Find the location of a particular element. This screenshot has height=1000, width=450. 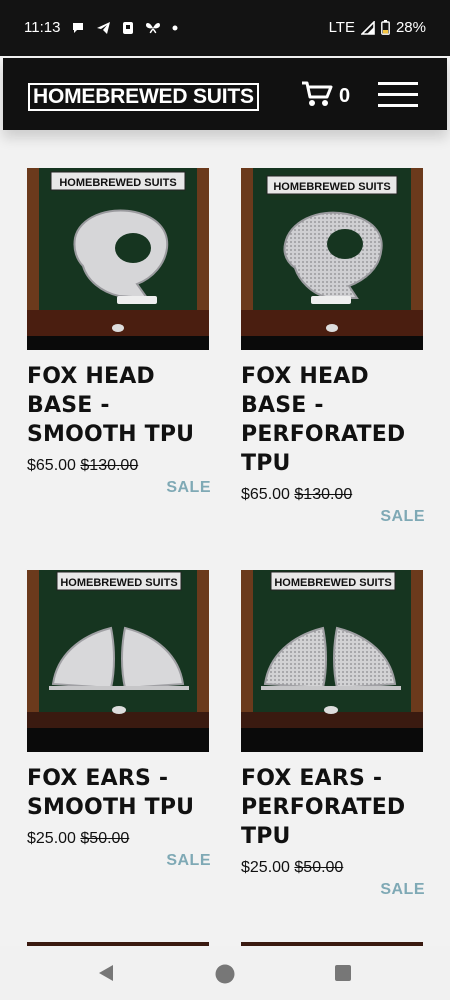

network-label: LTE is located at coordinates (341, 27).